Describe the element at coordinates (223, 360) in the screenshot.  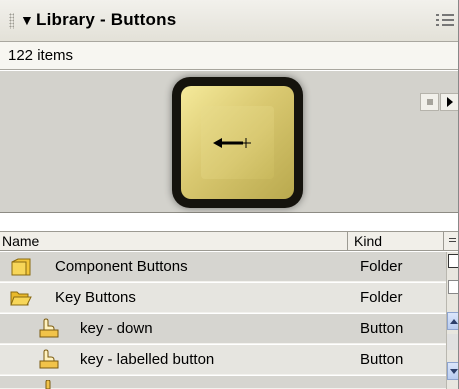
I see `list-item-key-labelled-button: key - labelled button Button` at that location.